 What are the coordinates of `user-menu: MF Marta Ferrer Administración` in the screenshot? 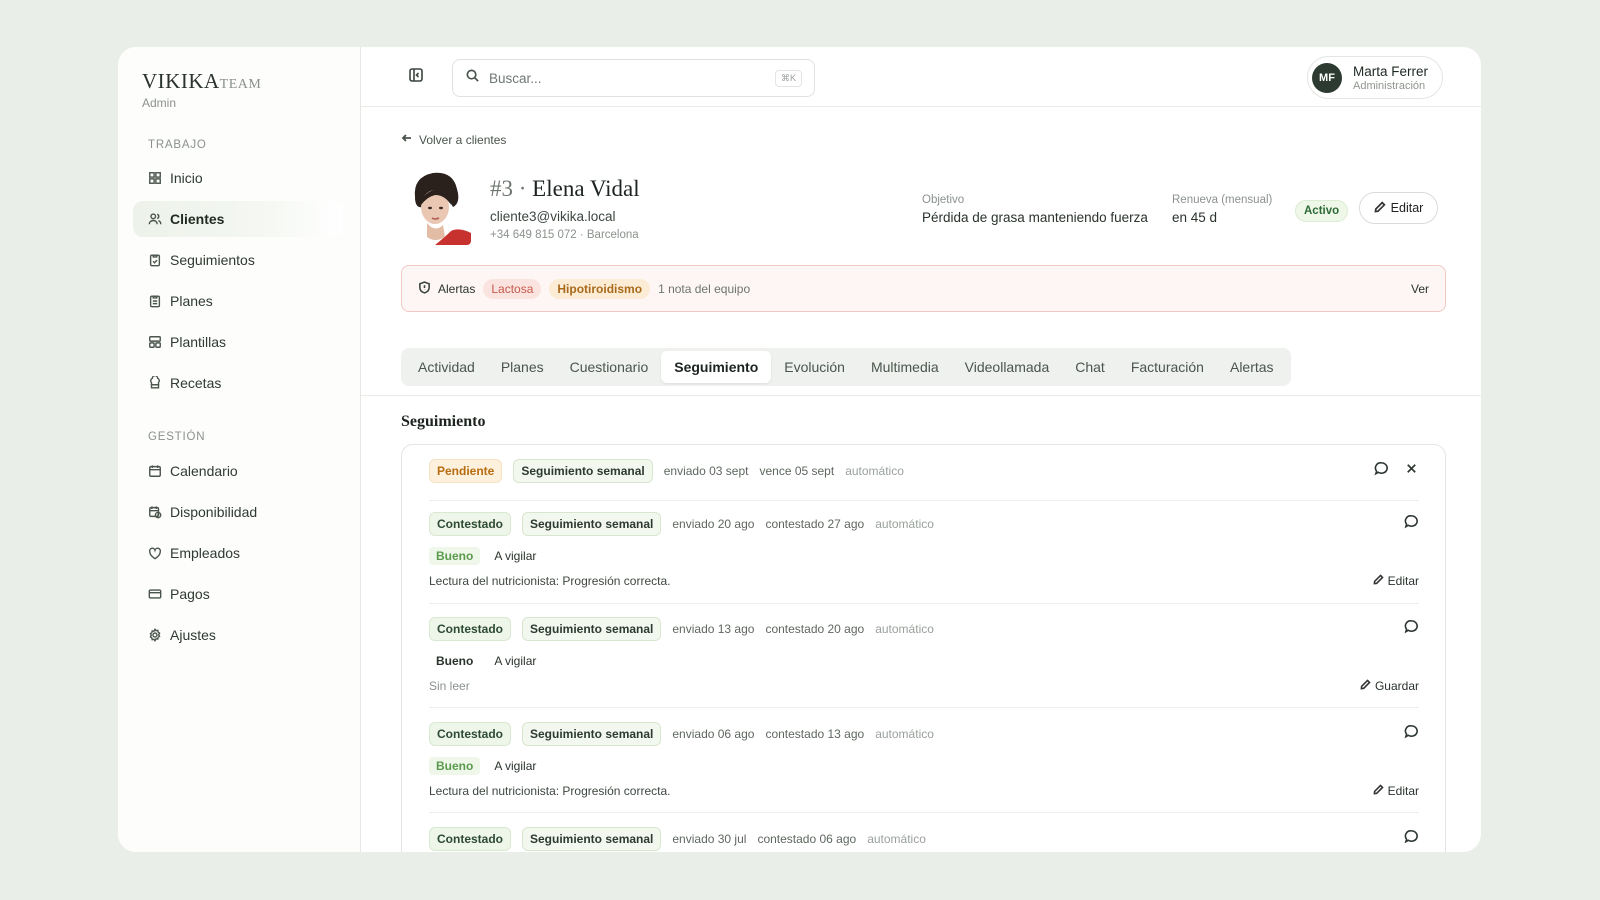 It's located at (1374, 77).